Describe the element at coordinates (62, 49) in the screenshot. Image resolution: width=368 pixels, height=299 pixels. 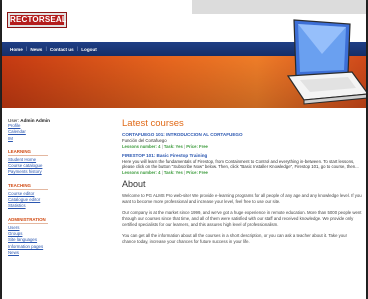
I see `nav-contact-link: Contact us` at that location.